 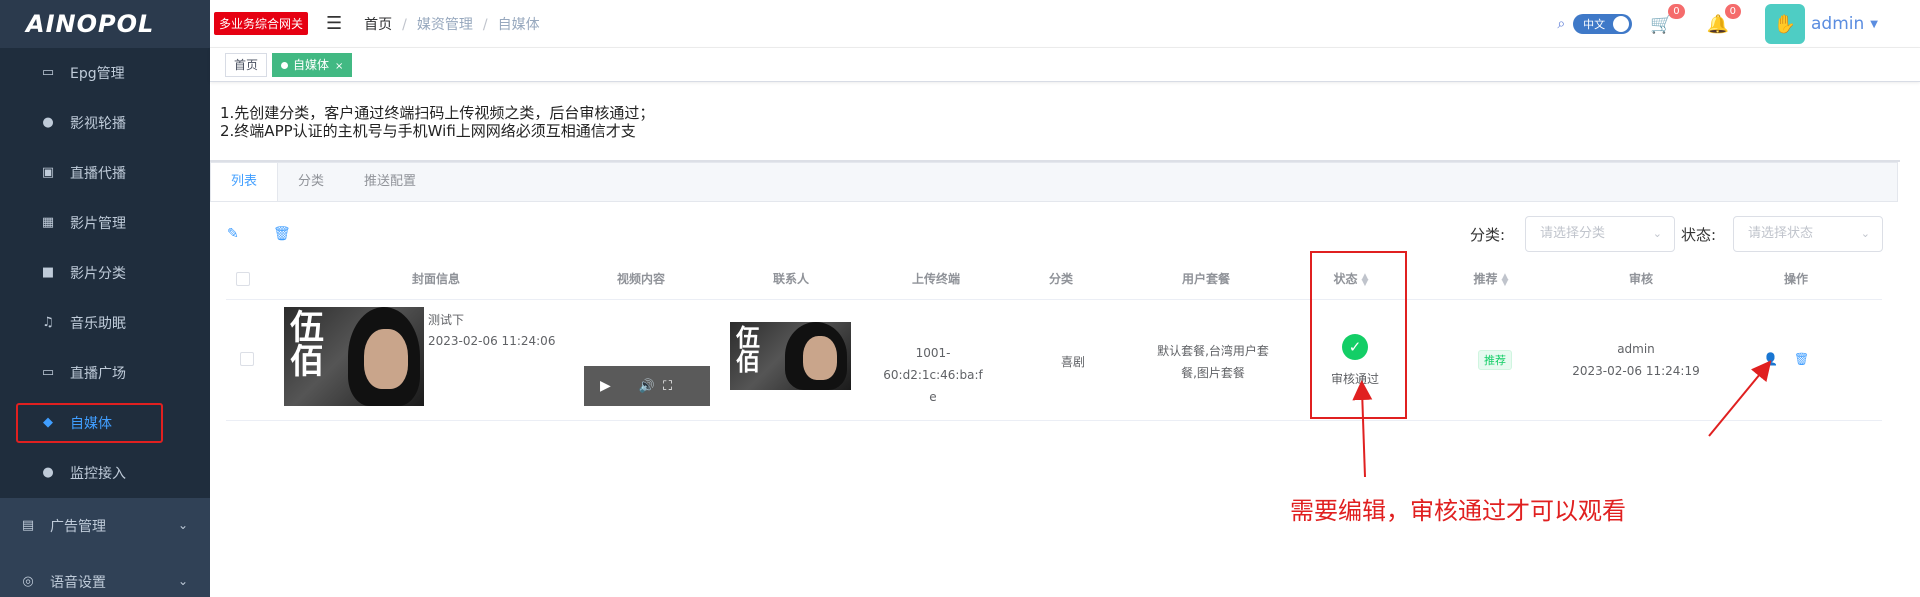 What do you see at coordinates (1458, 511) in the screenshot?
I see `annotation-text: 需要编辑，审核通过才可以观看` at bounding box center [1458, 511].